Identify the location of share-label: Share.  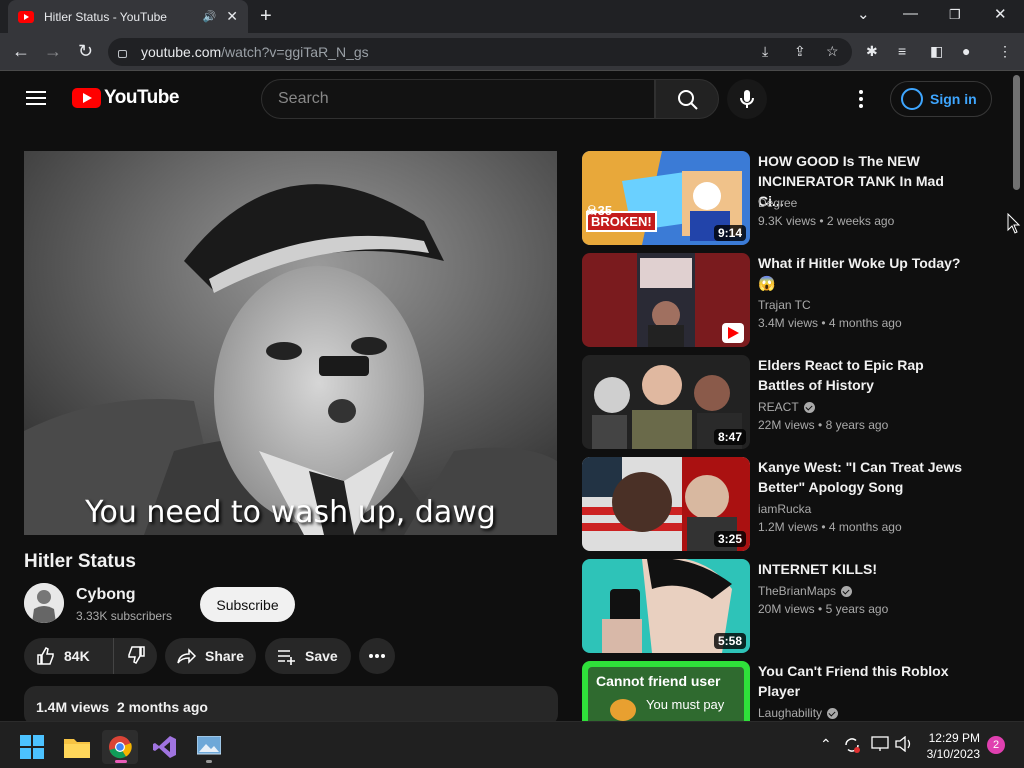
(224, 656).